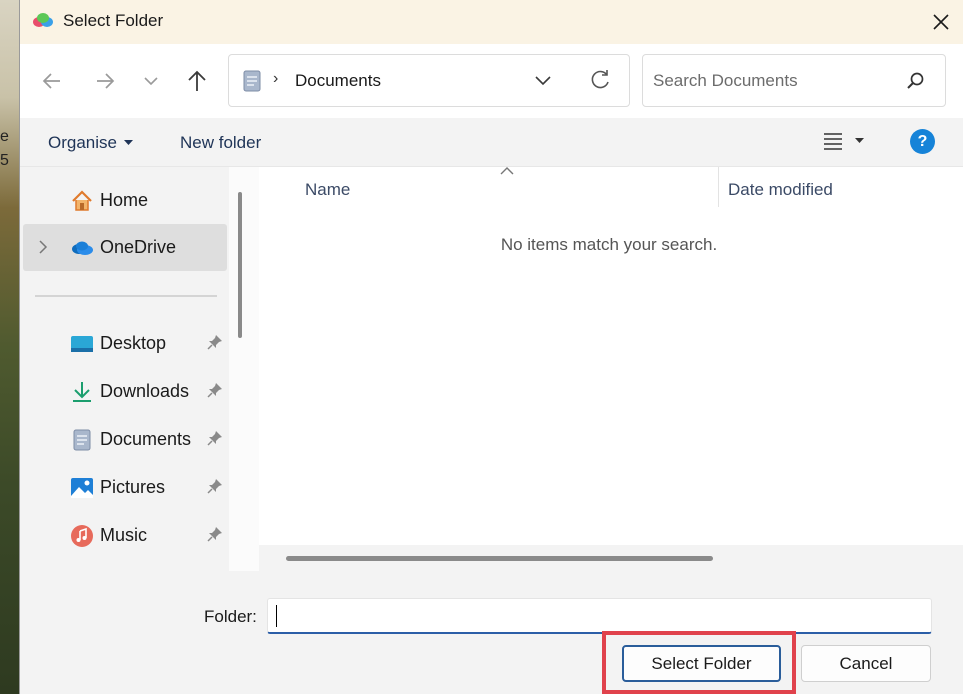  I want to click on refresh-button, so click(600, 82).